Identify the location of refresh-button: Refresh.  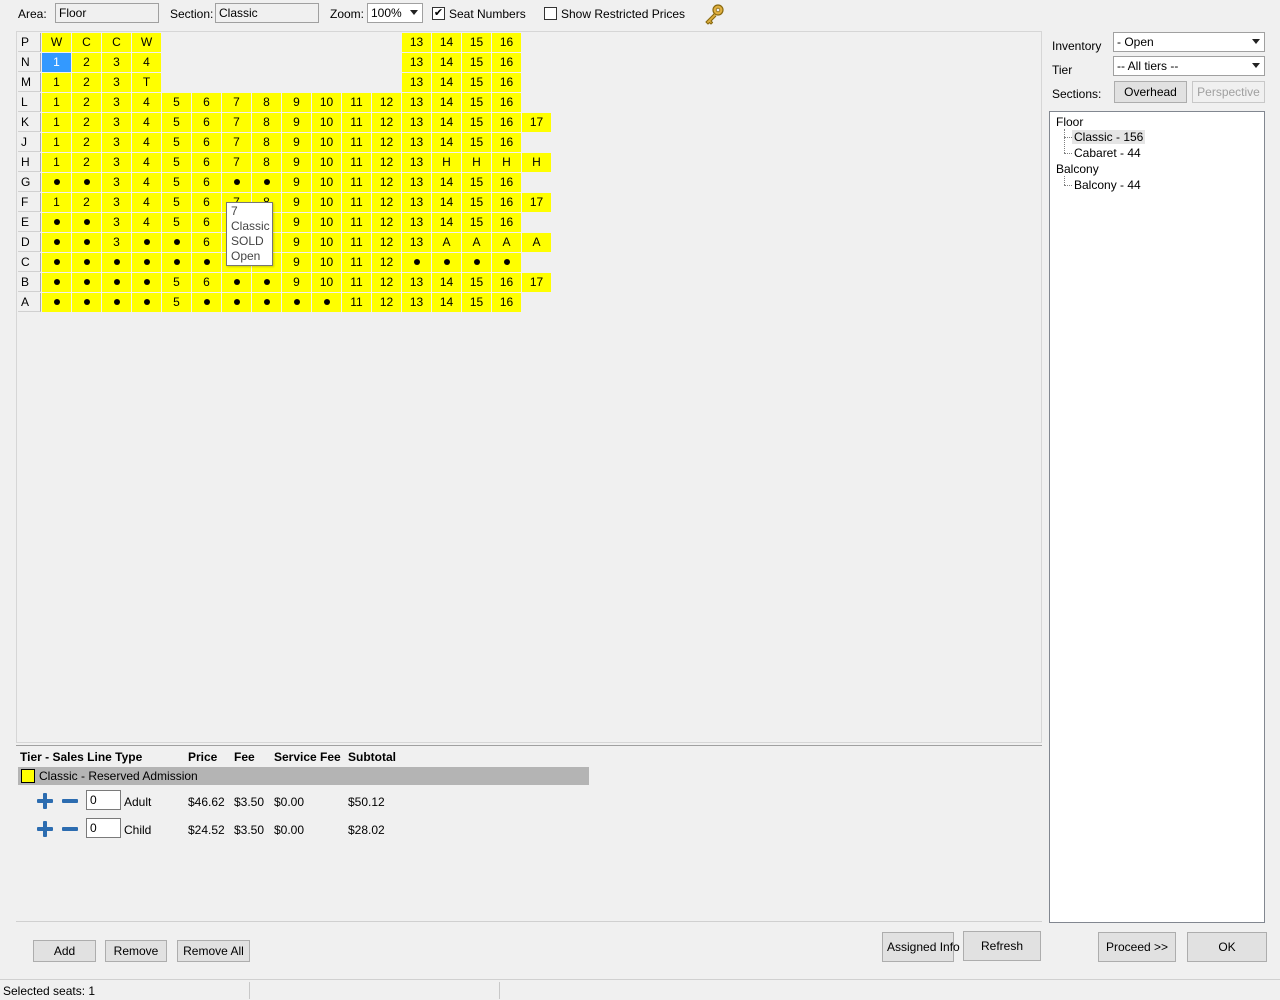
(1002, 946).